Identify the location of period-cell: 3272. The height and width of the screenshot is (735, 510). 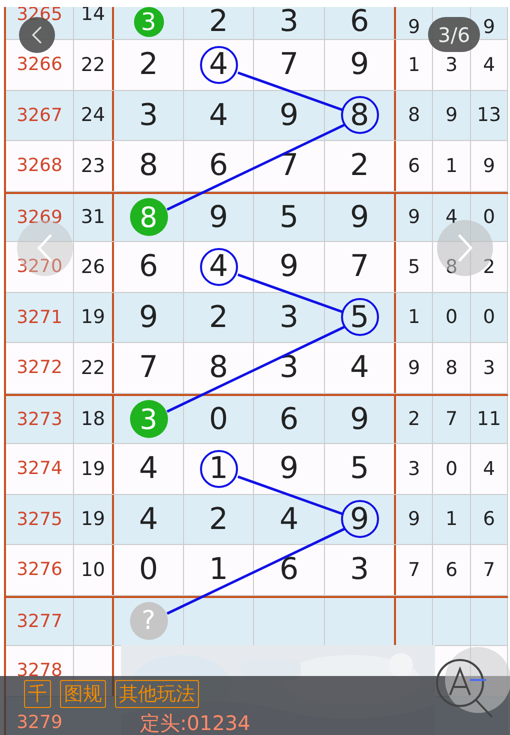
(40, 367).